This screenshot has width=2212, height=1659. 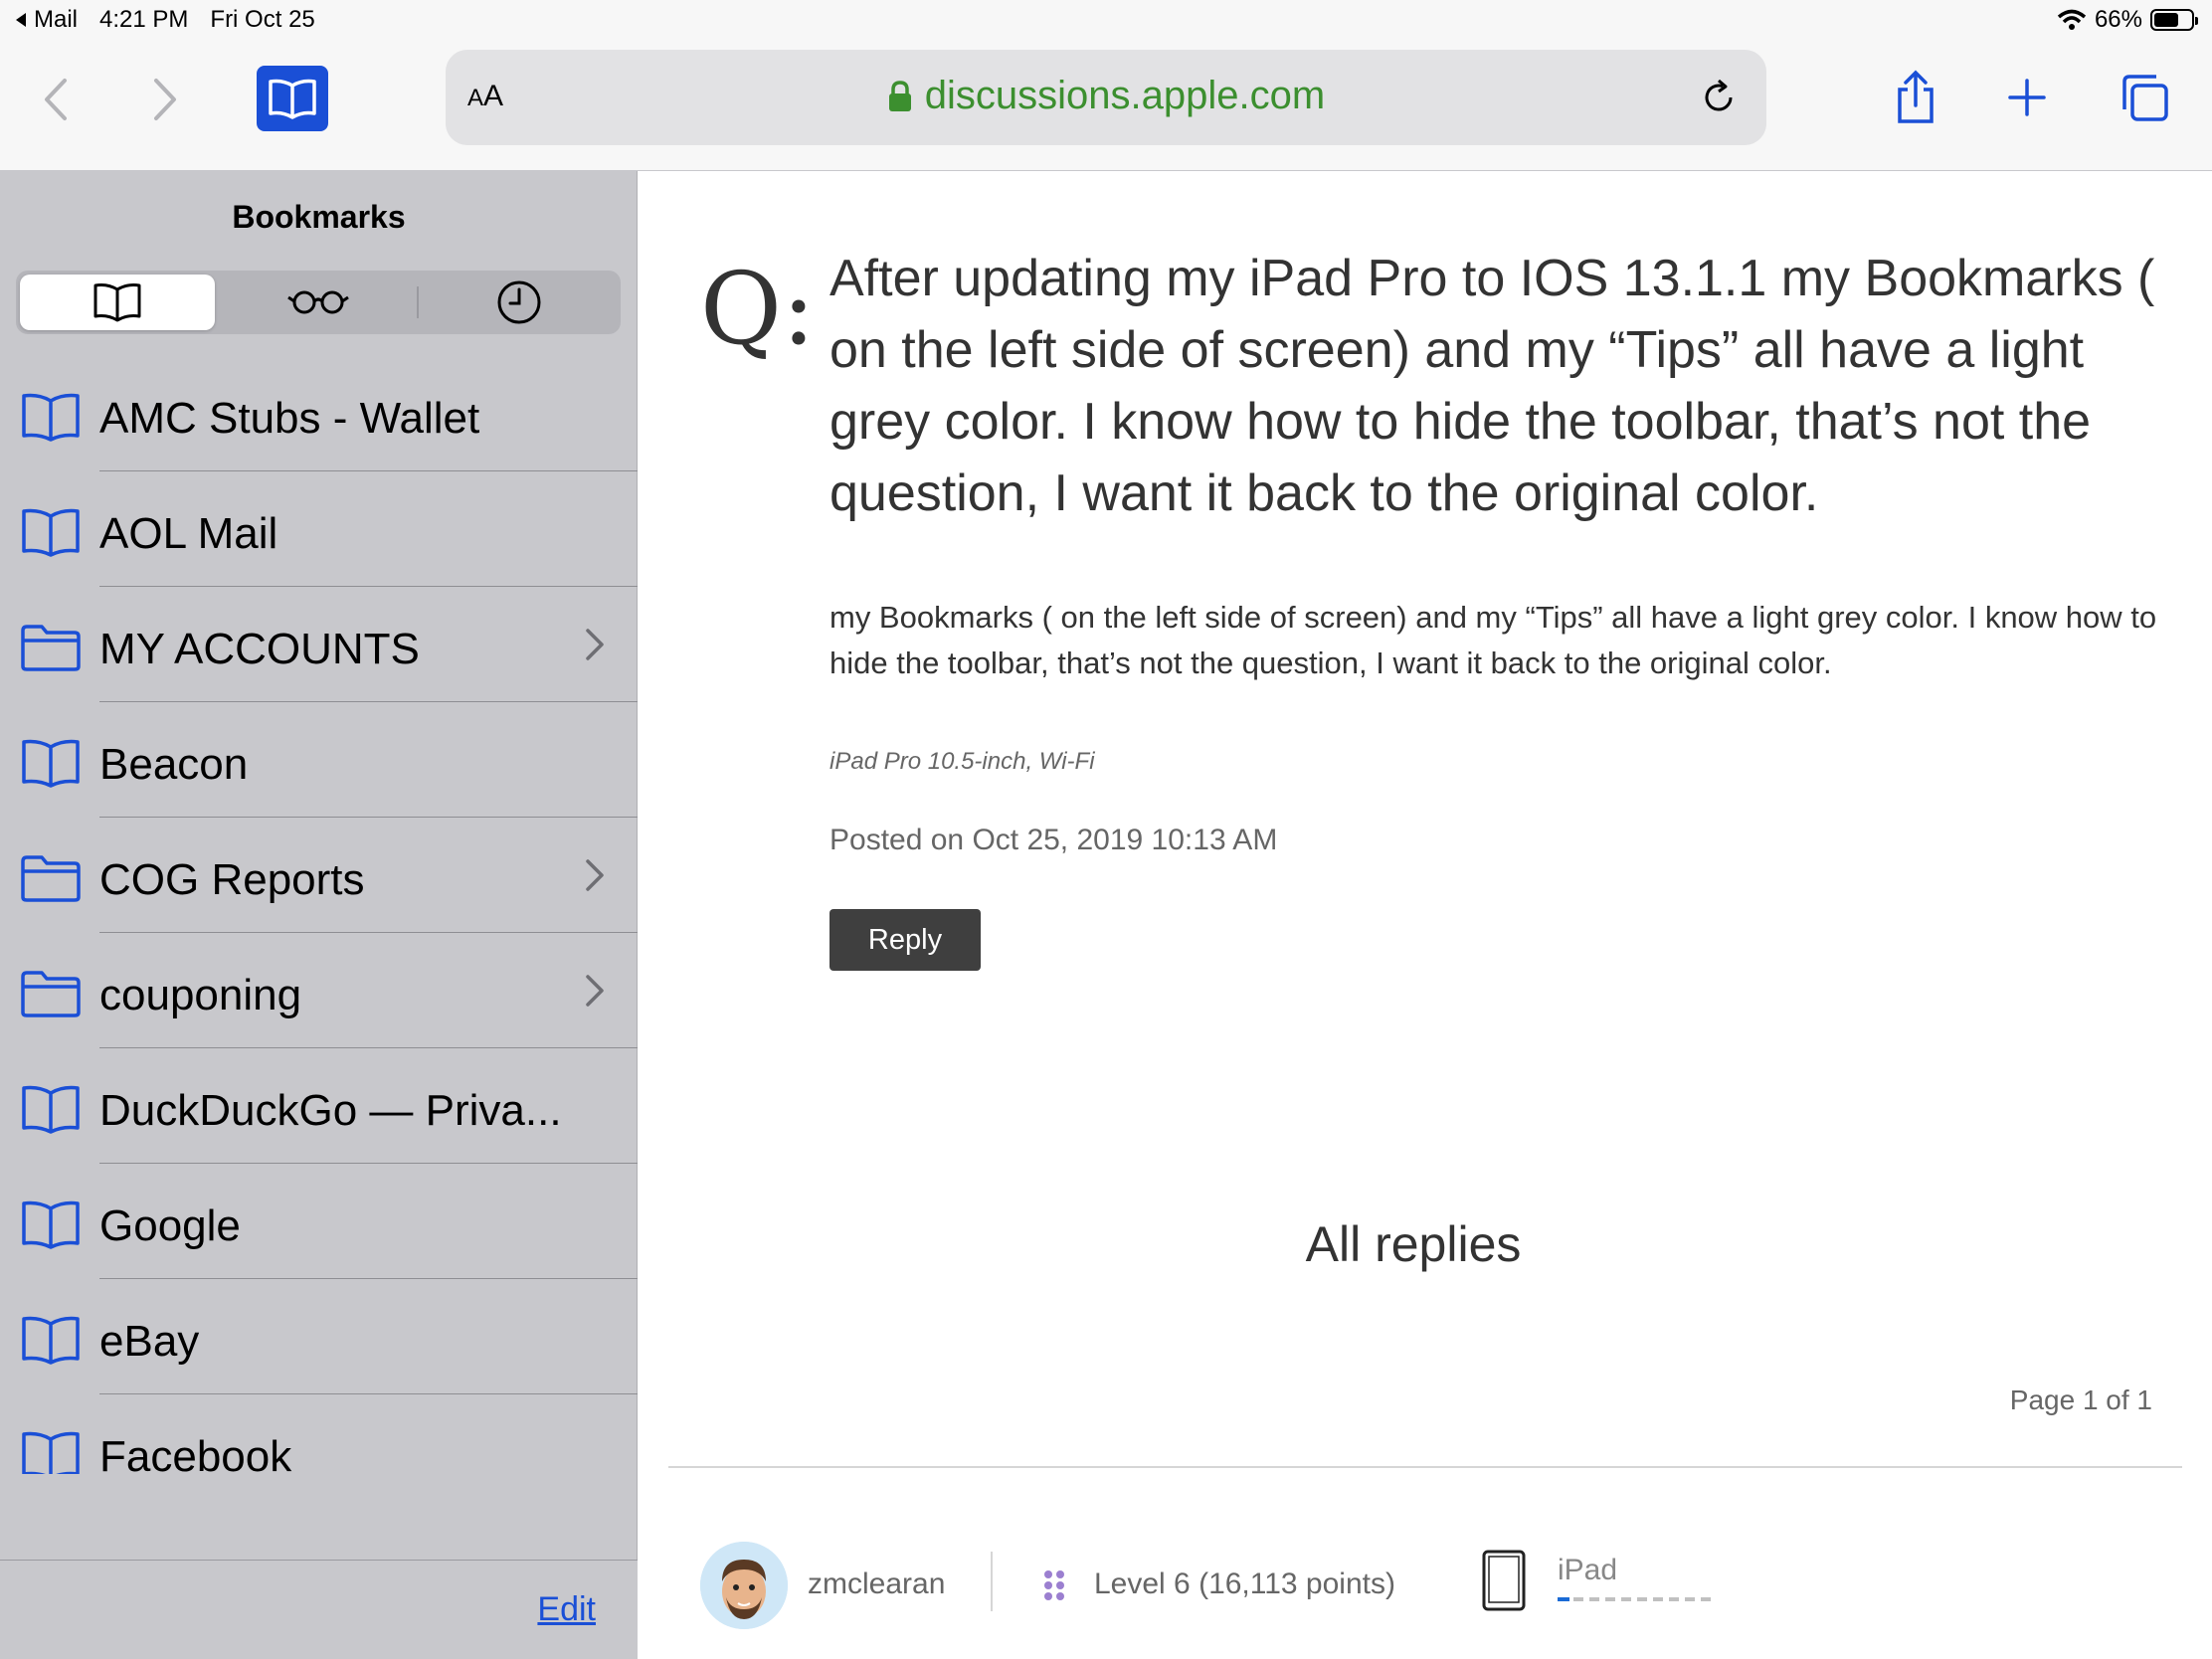 What do you see at coordinates (992, 1581) in the screenshot?
I see `author-divider` at bounding box center [992, 1581].